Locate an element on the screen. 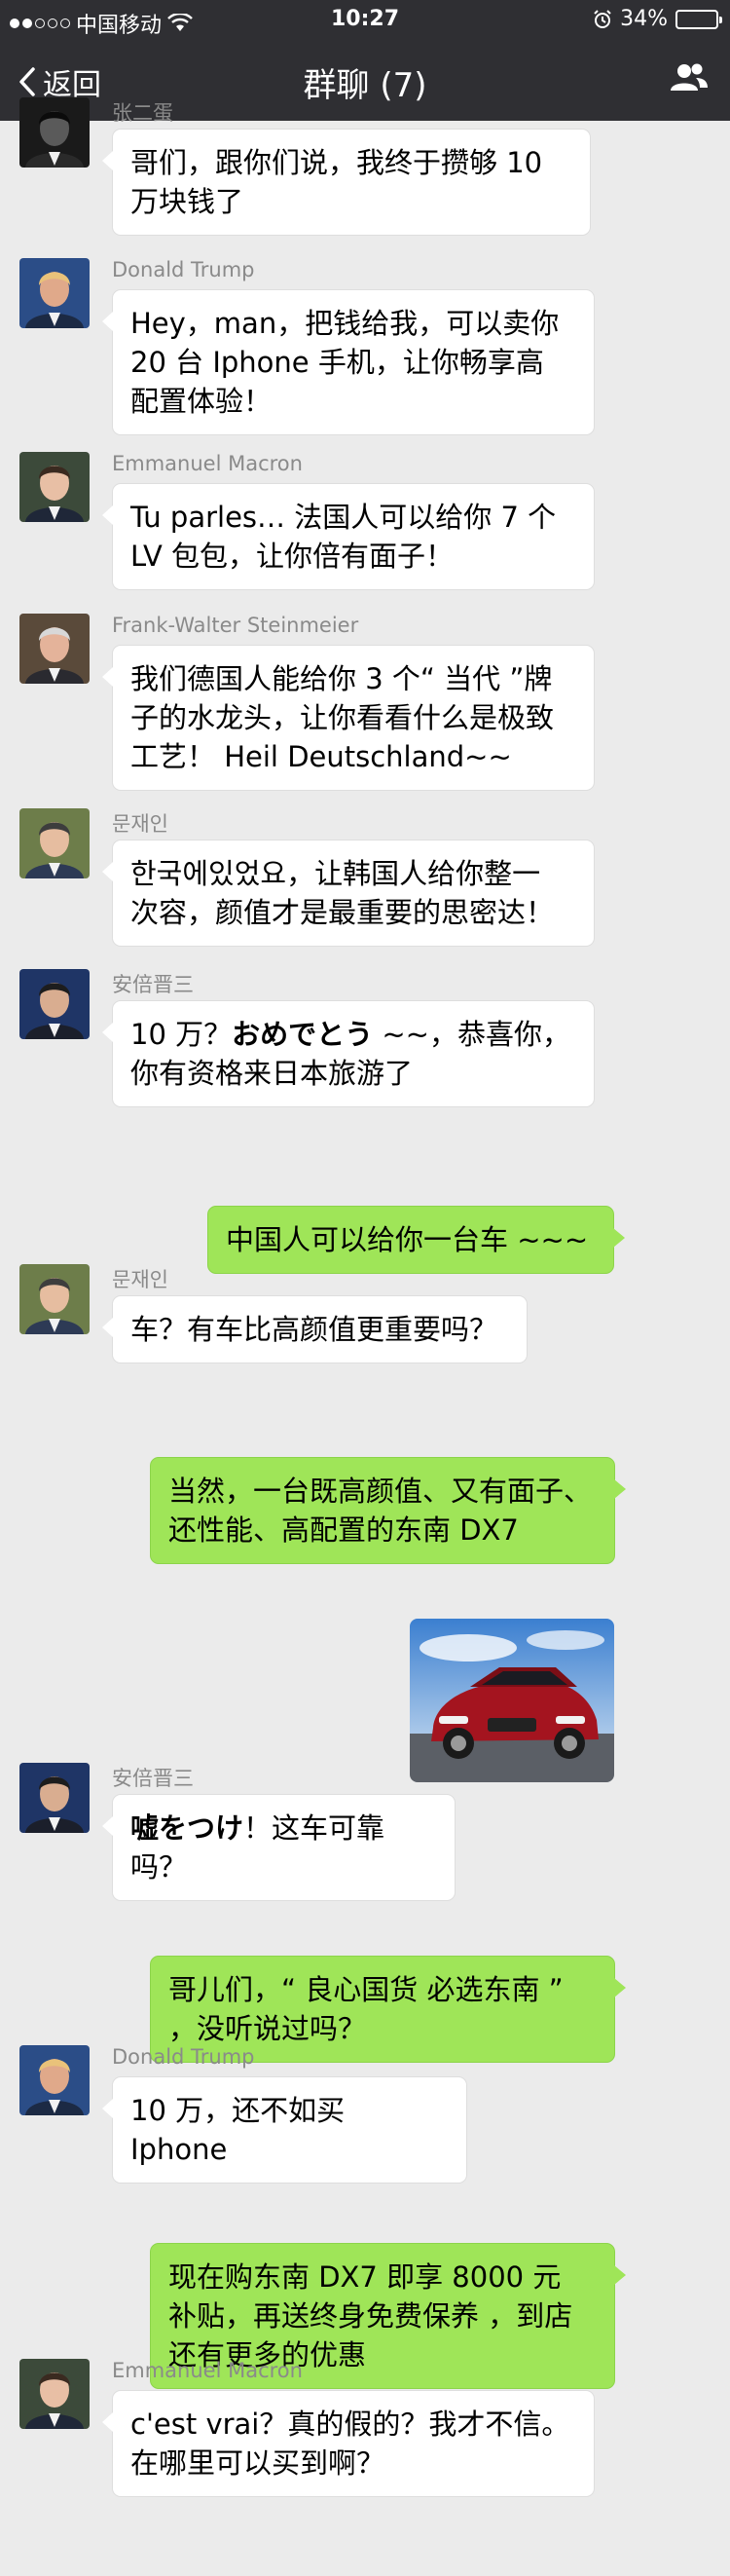  message-bubble-received: 한국에있었요，让韩国人给你整一 次容，颜值才是最重要的思密达！ is located at coordinates (349, 893).